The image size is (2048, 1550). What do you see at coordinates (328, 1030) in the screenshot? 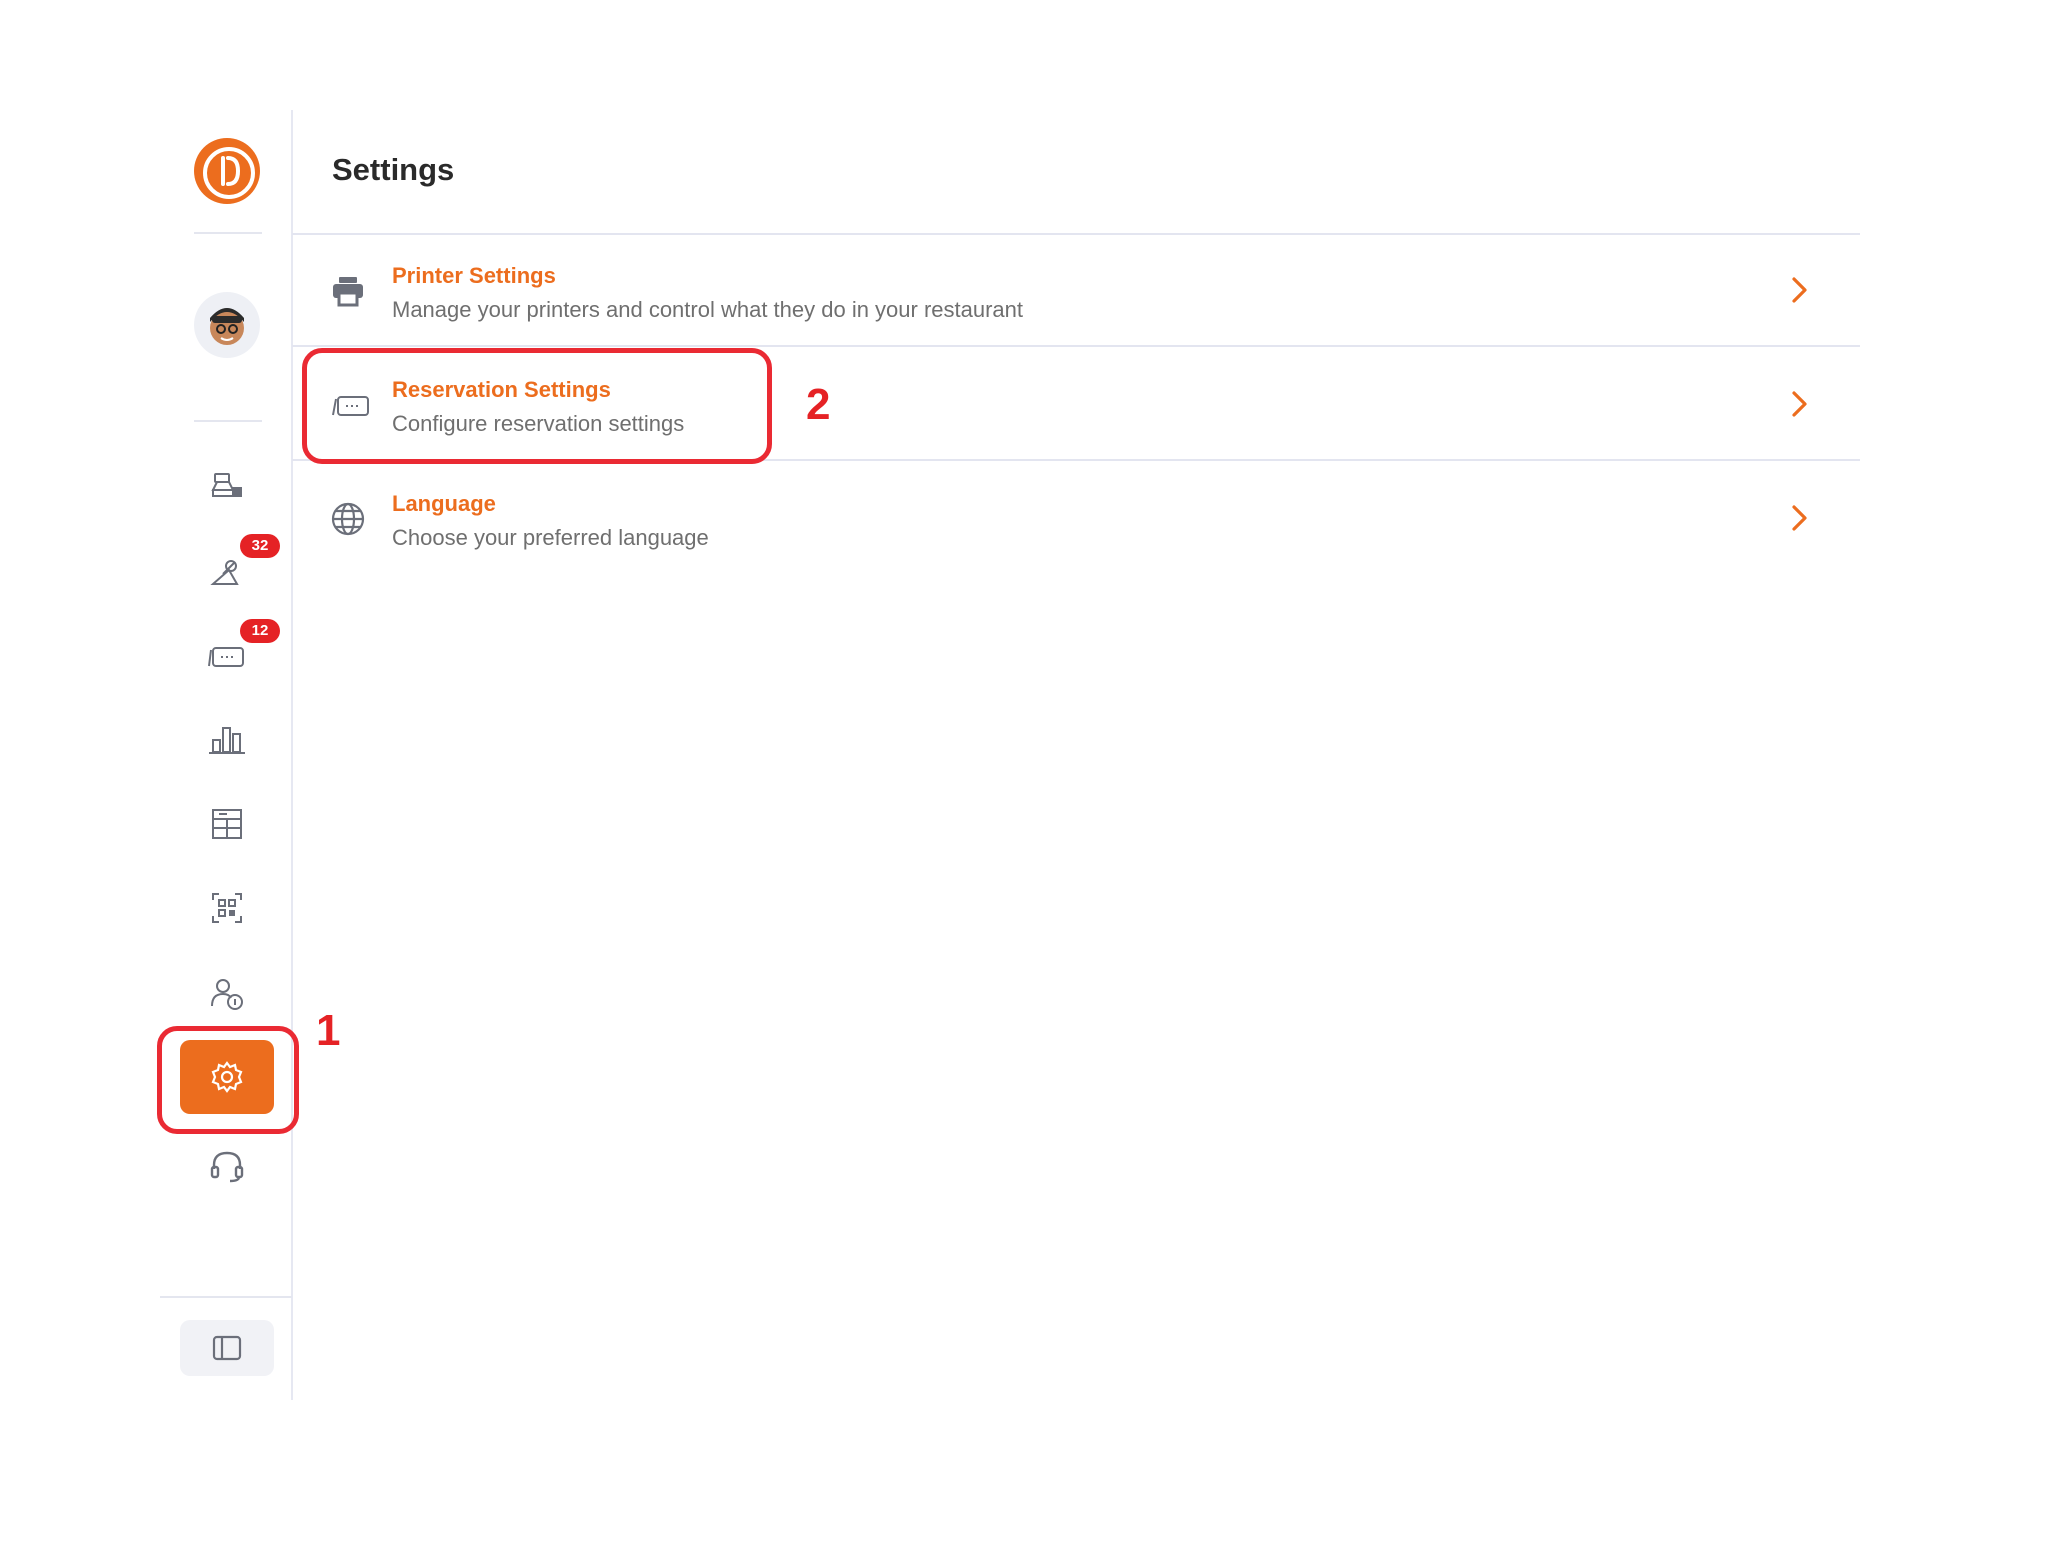
I see `step-number-1: 1` at bounding box center [328, 1030].